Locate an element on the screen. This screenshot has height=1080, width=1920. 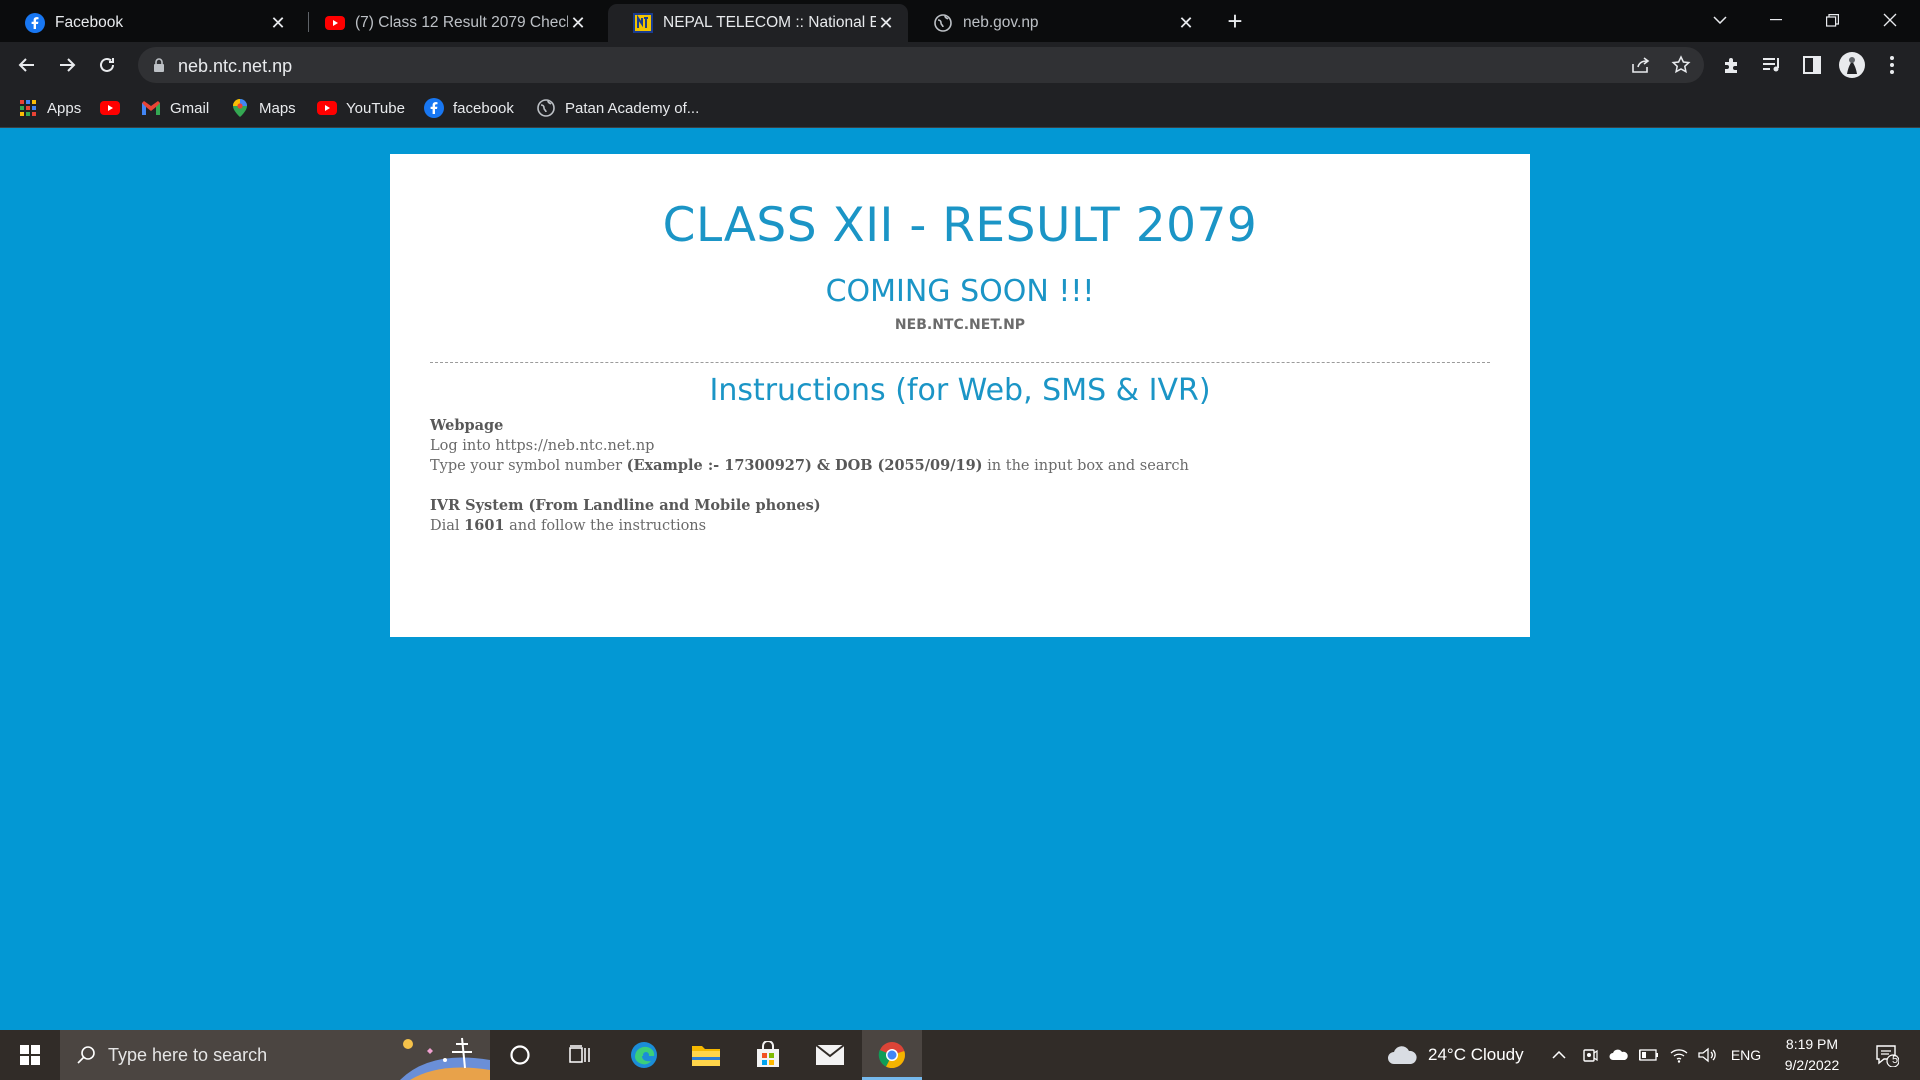
tab-facebook: Facebook ✕ is located at coordinates (150, 23).